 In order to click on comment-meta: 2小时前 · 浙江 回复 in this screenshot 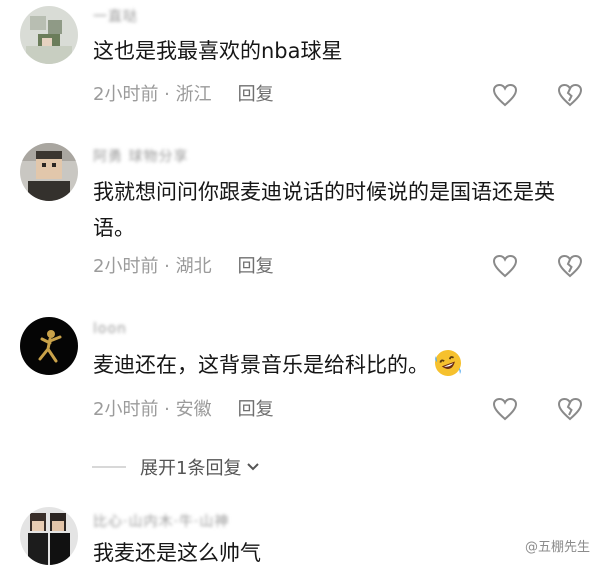, I will do `click(183, 93)`.